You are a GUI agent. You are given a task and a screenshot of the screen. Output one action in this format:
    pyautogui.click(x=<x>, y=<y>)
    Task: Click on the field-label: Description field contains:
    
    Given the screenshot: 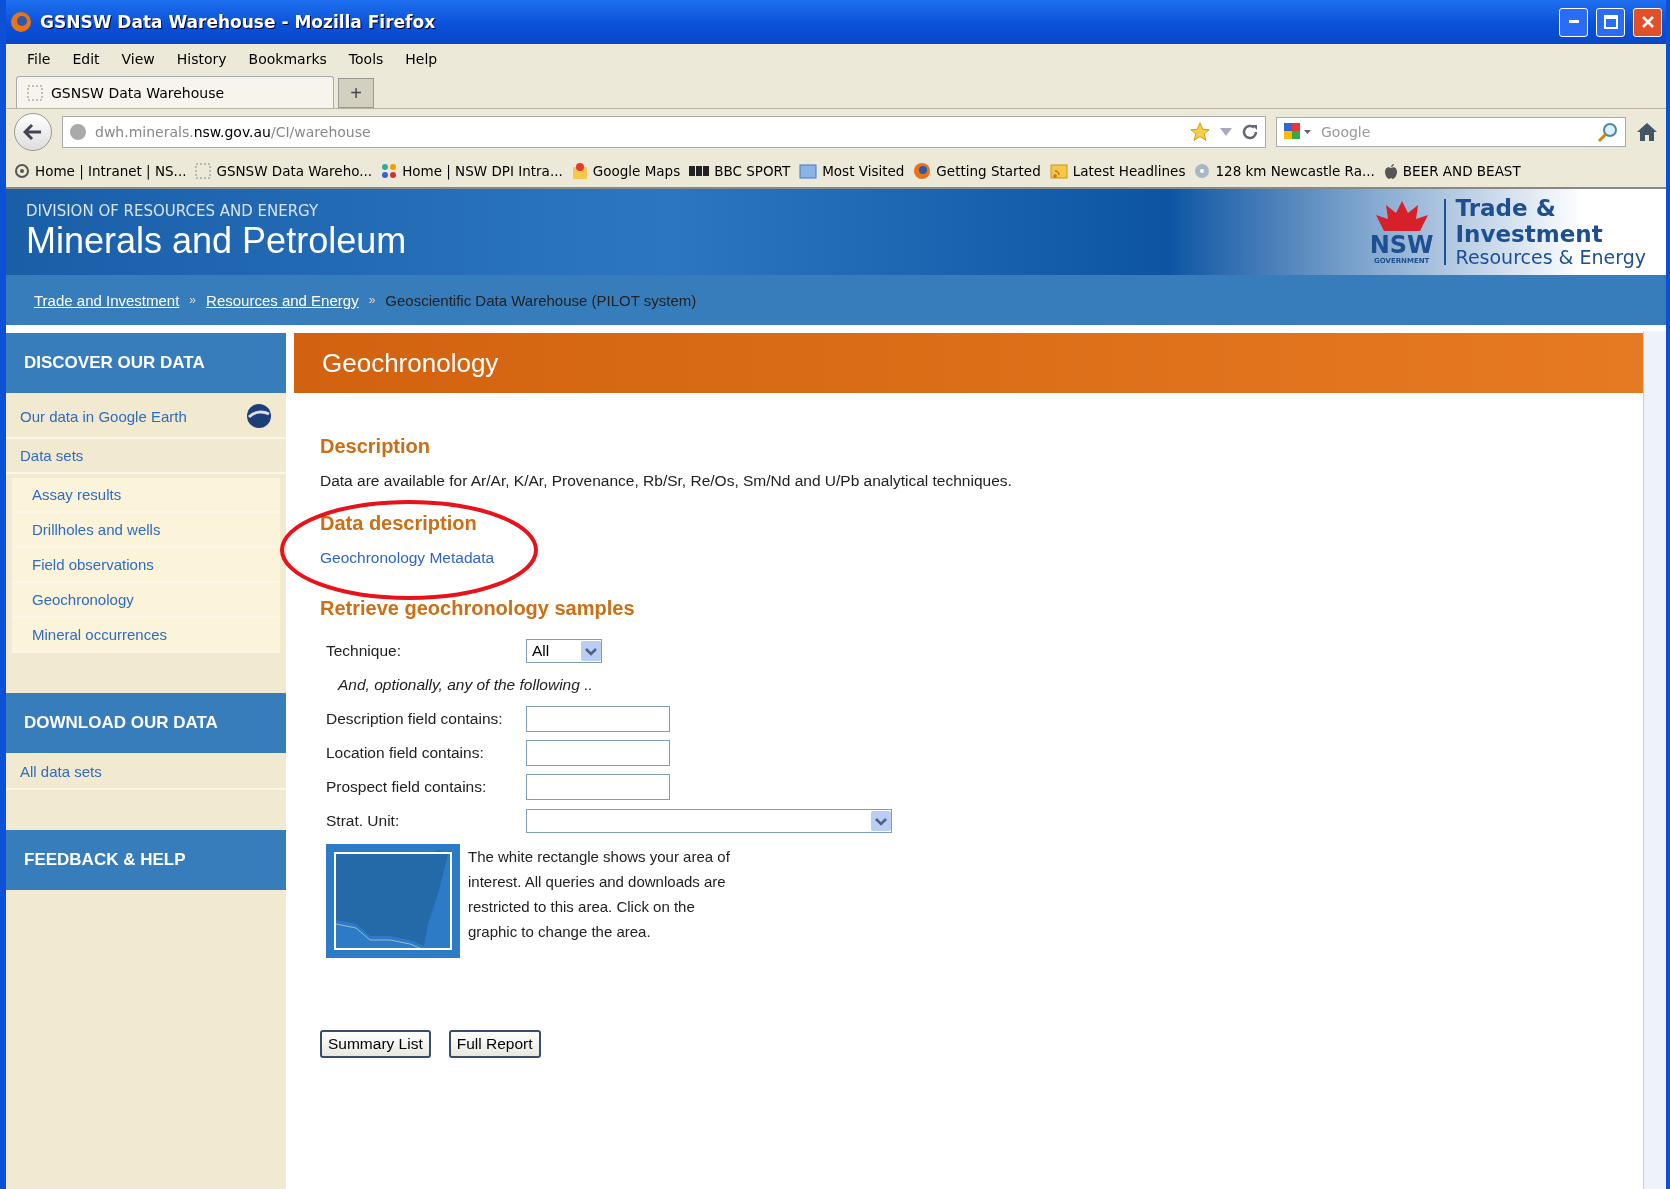 What is the action you would take?
    pyautogui.click(x=415, y=719)
    